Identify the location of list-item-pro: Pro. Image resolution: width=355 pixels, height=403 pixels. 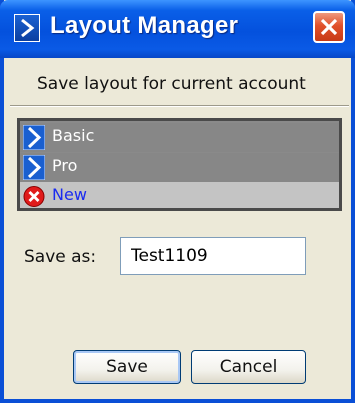
(179, 167).